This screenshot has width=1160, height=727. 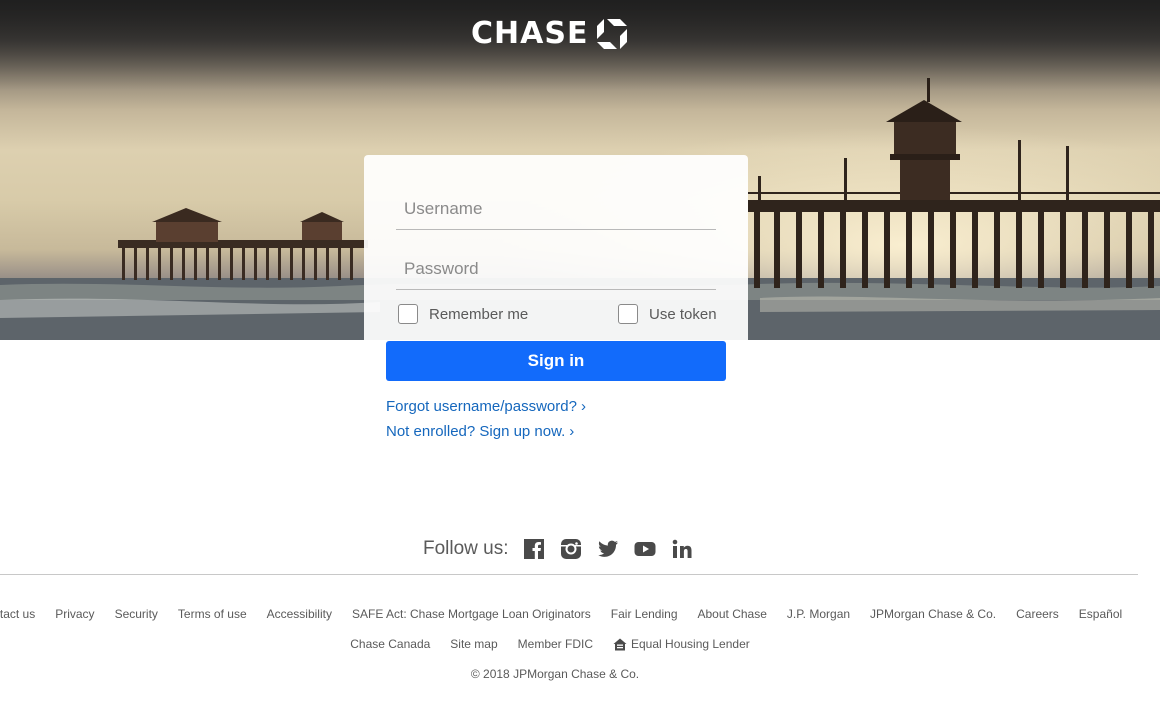 I want to click on use-token-label: Use token, so click(x=683, y=314).